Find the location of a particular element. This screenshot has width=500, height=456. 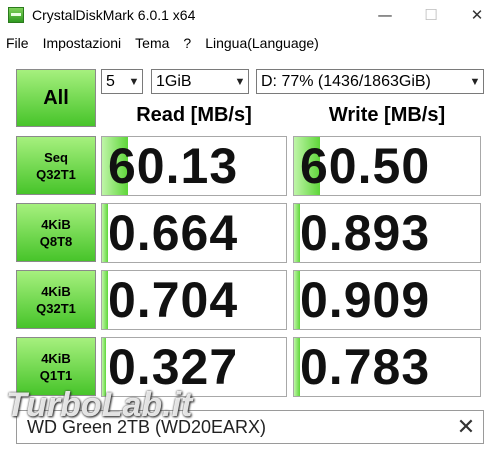

menu-impostazioni: Impostazioni is located at coordinates (82, 43).